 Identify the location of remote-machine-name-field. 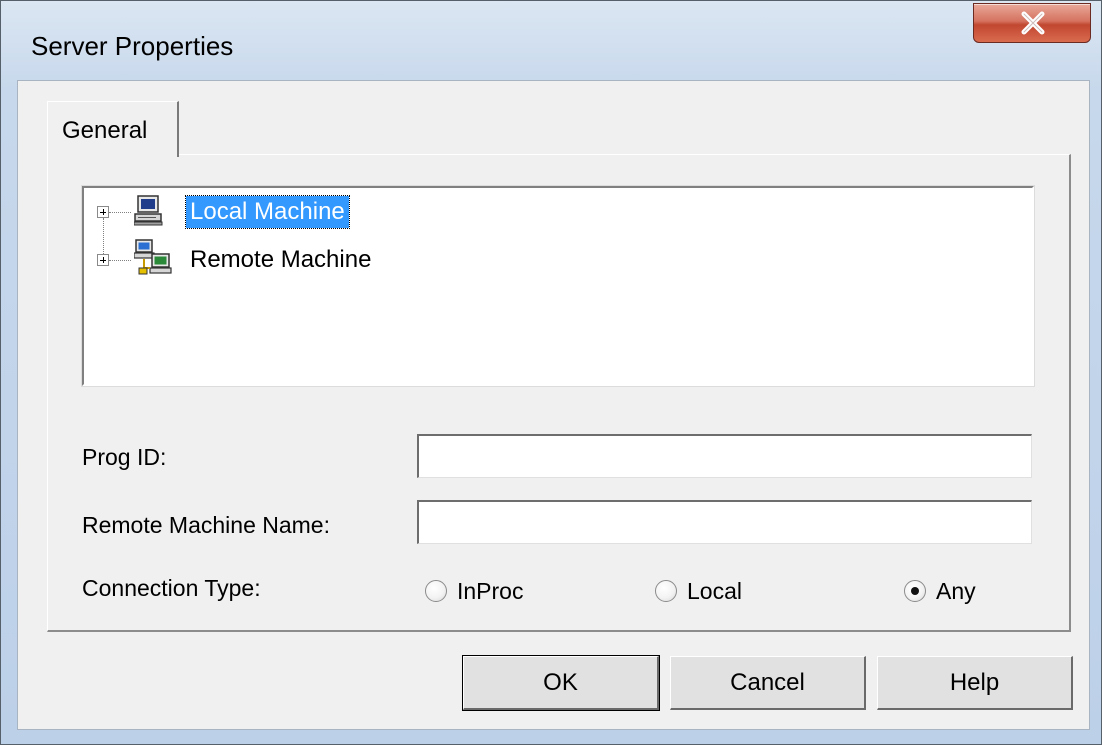
(724, 522).